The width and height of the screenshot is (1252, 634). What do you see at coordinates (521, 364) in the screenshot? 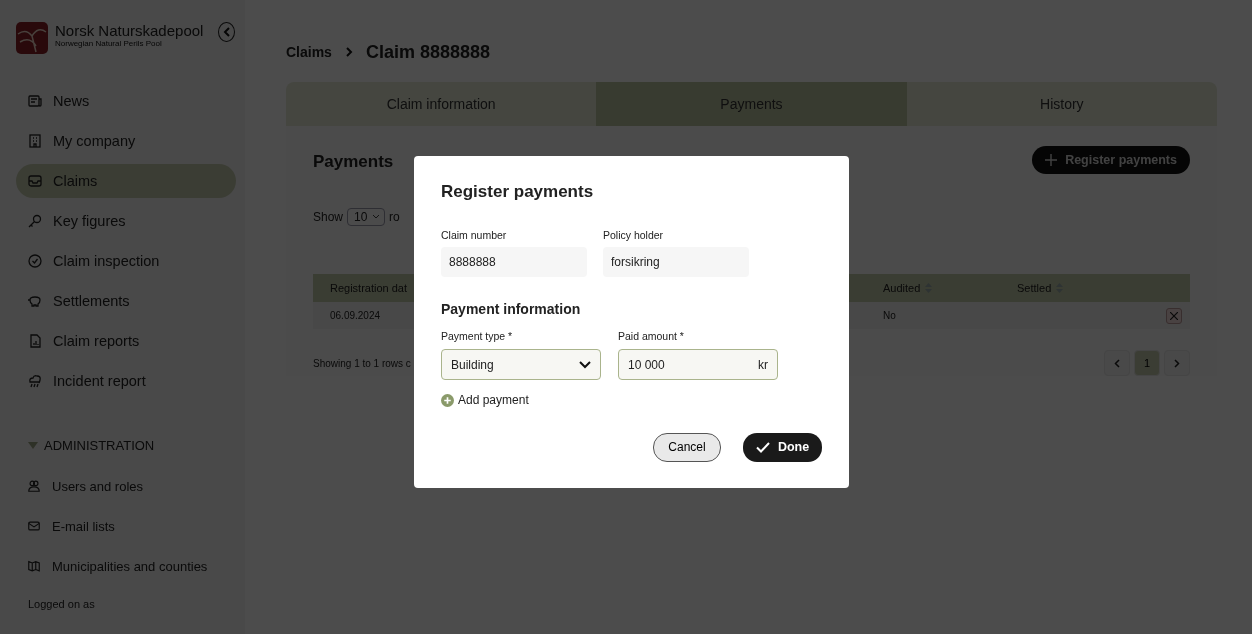
I see `payment-type-select: Building` at bounding box center [521, 364].